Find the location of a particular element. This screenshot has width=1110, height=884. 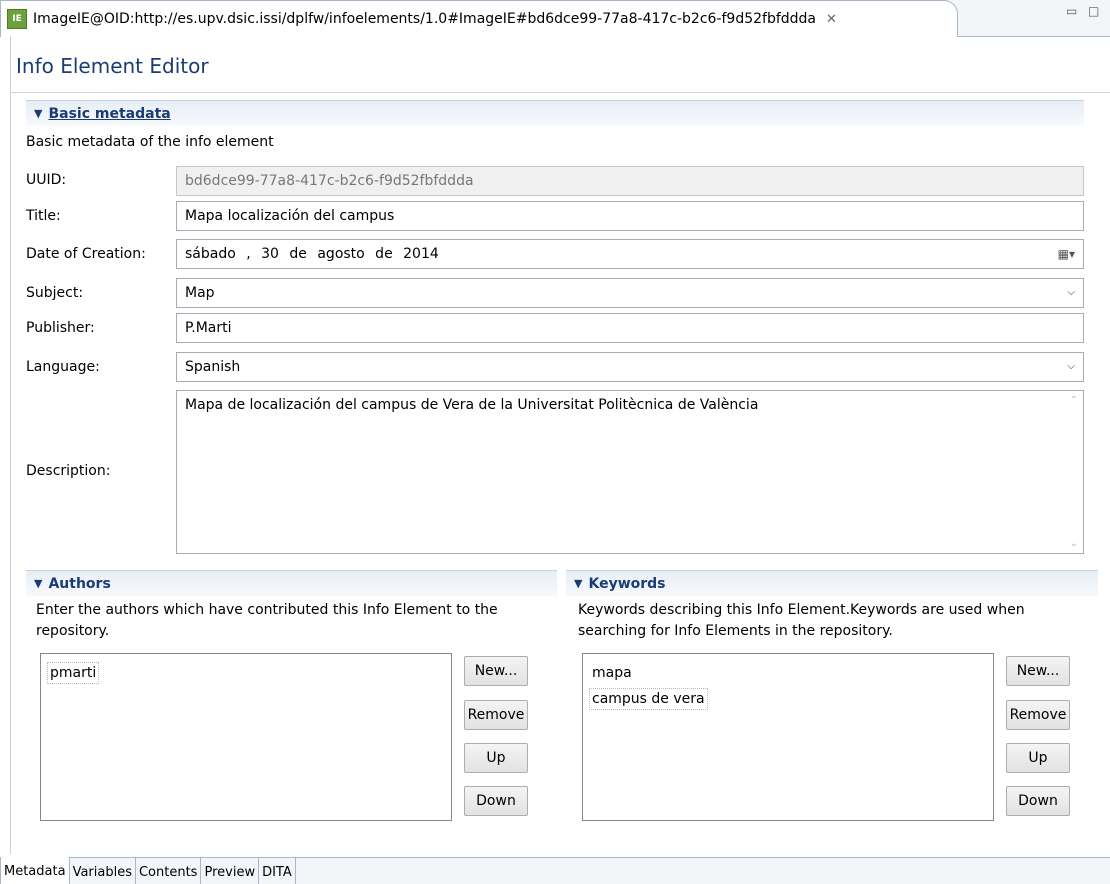

language-select: Spanish ⌵ is located at coordinates (630, 367).